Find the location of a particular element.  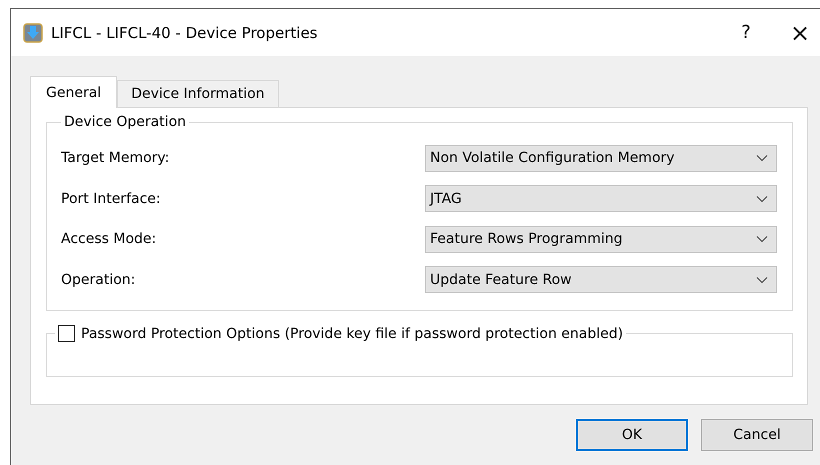

chip-download-icon is located at coordinates (33, 32).